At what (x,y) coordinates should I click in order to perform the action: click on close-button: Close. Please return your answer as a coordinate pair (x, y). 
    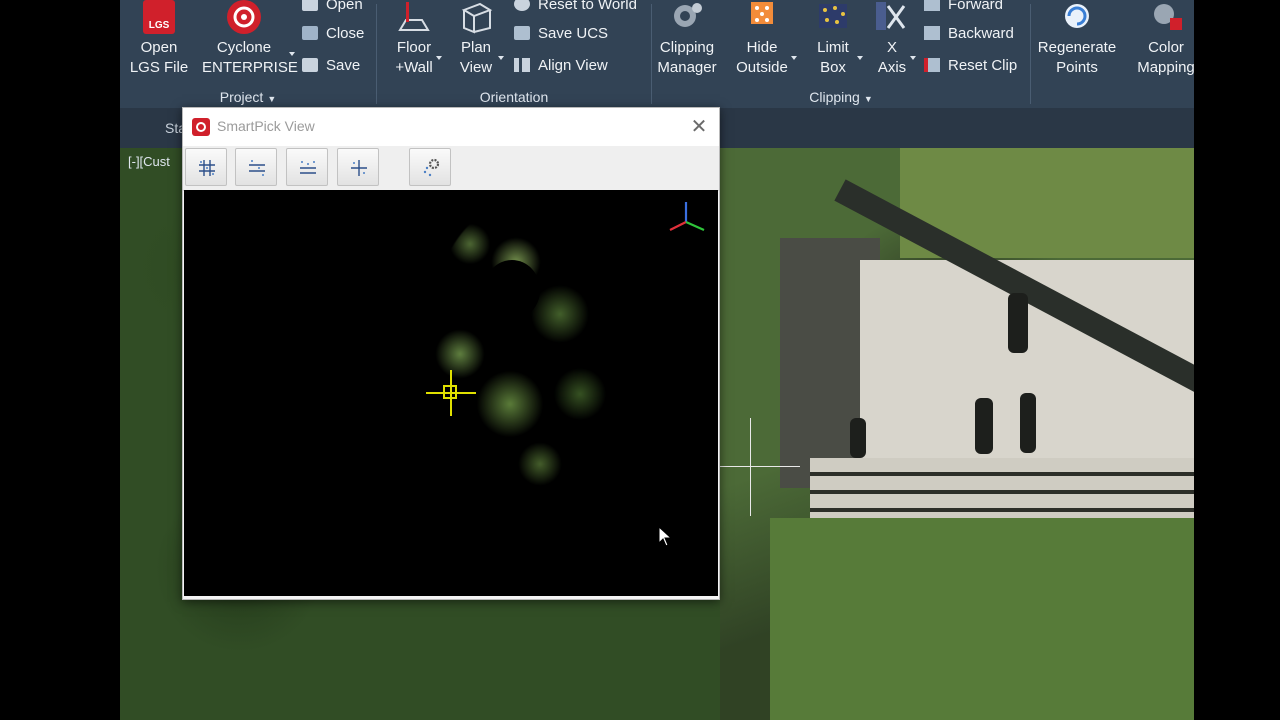
    Looking at the image, I should click on (333, 34).